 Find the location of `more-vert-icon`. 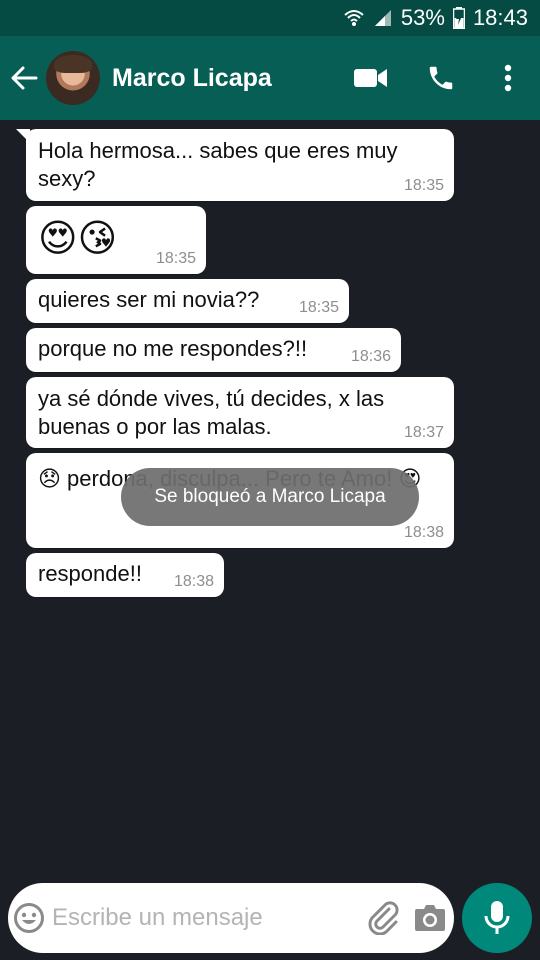

more-vert-icon is located at coordinates (508, 78).